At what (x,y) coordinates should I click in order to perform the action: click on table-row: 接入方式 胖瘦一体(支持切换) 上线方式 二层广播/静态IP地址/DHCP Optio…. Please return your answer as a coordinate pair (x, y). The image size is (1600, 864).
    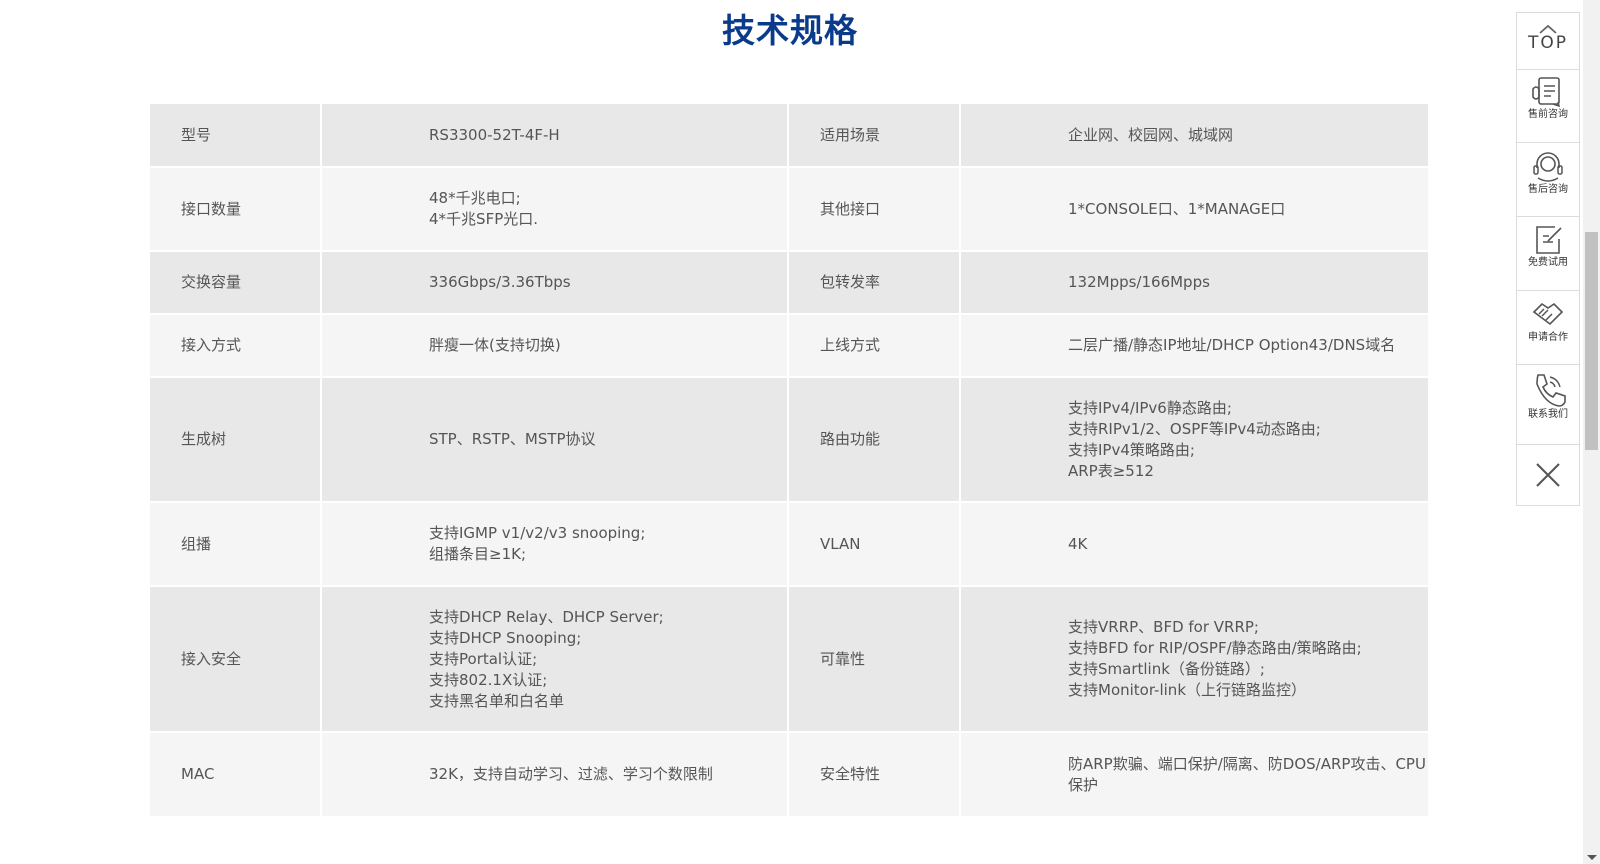
    Looking at the image, I should click on (789, 345).